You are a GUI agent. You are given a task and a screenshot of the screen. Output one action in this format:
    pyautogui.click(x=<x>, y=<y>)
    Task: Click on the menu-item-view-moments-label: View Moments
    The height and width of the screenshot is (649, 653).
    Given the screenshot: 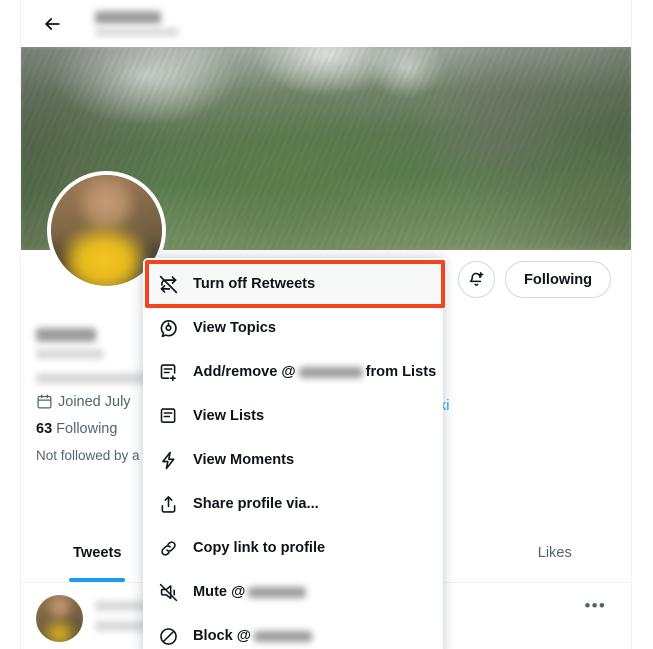 What is the action you would take?
    pyautogui.click(x=244, y=460)
    